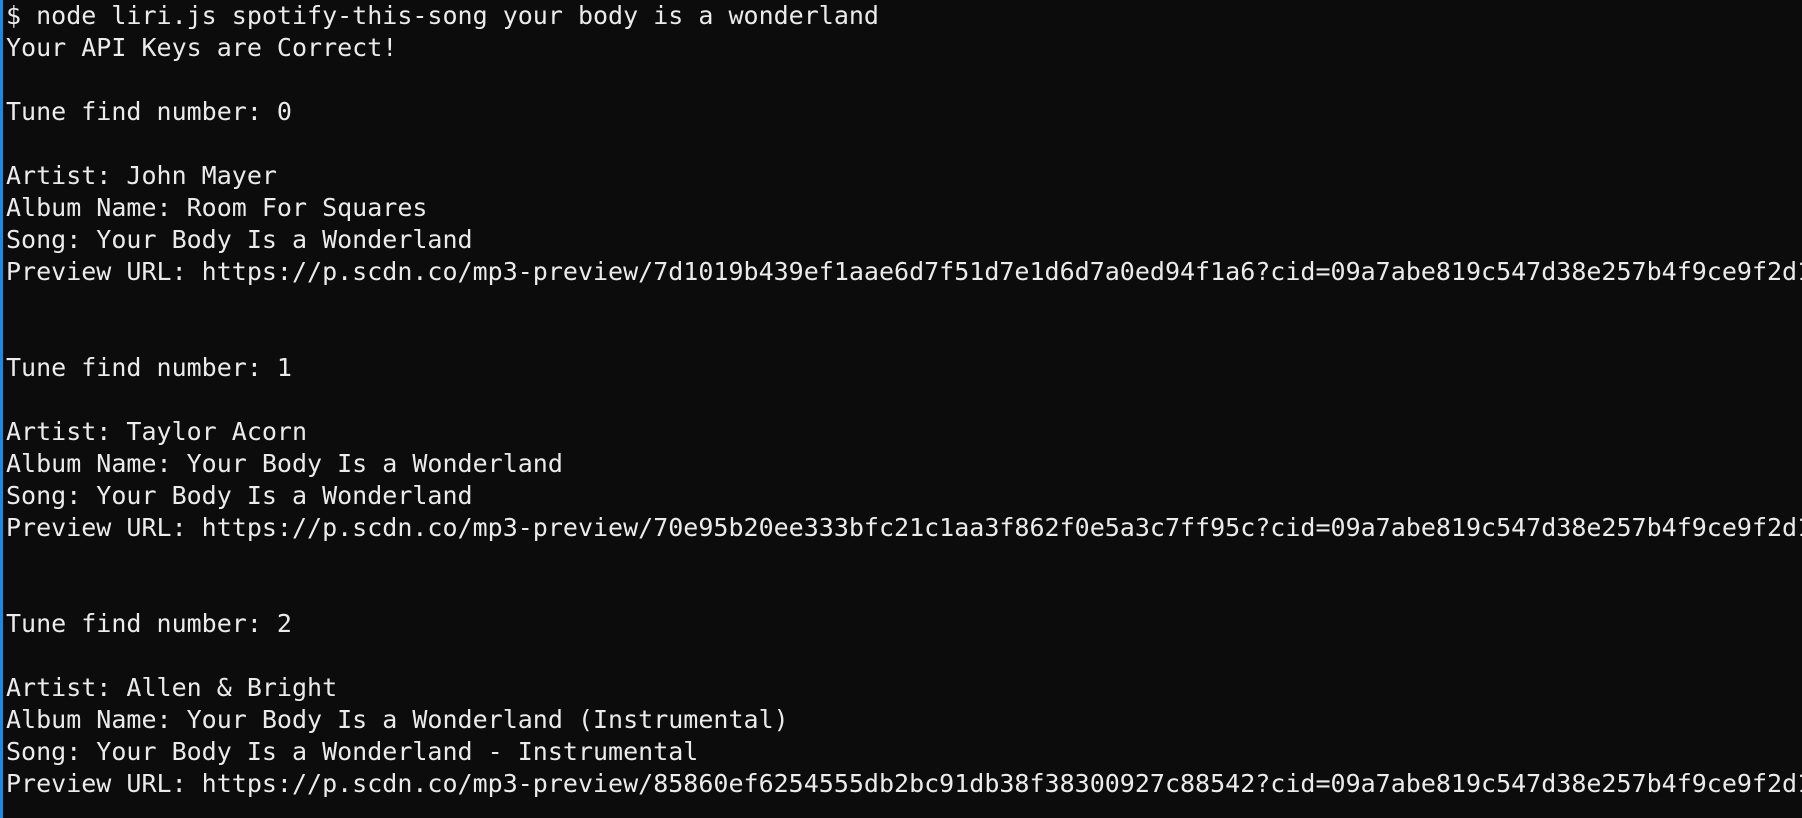 This screenshot has height=818, width=1802. Describe the element at coordinates (157, 431) in the screenshot. I see `output-line: Artist: Taylor Acorn` at that location.